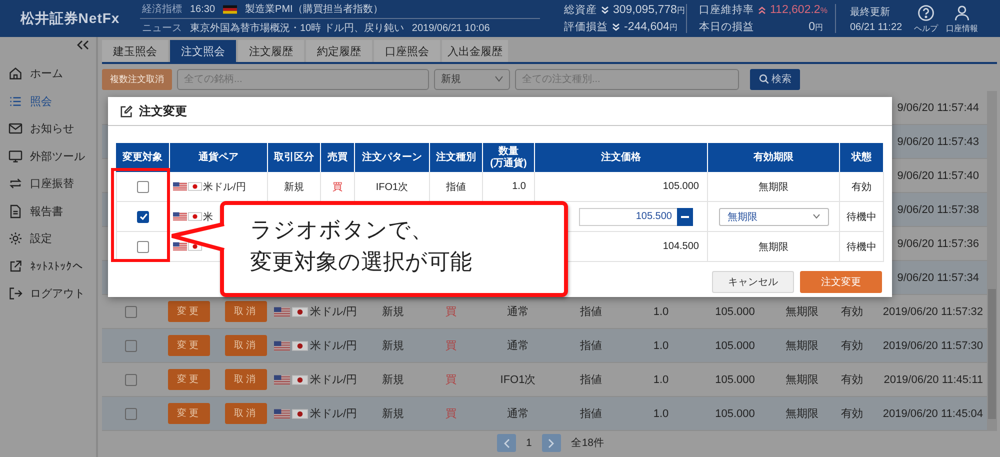  I want to click on stat-value: 112,602.2%, so click(799, 10).